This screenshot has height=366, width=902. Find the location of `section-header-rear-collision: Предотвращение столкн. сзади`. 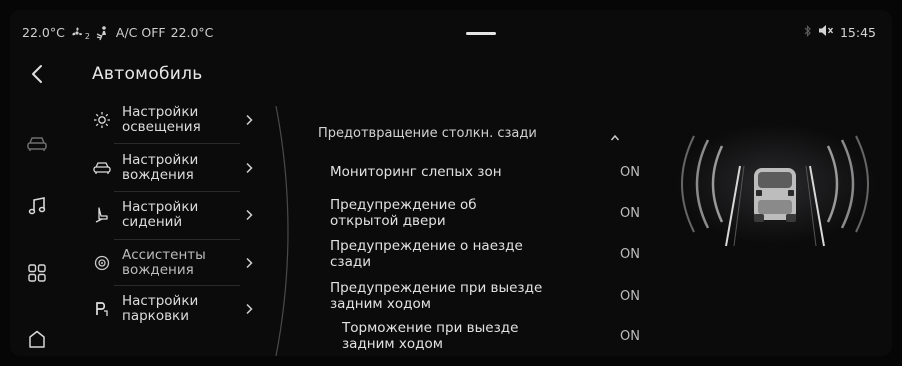

section-header-rear-collision: Предотвращение столкн. сзади is located at coordinates (483, 133).